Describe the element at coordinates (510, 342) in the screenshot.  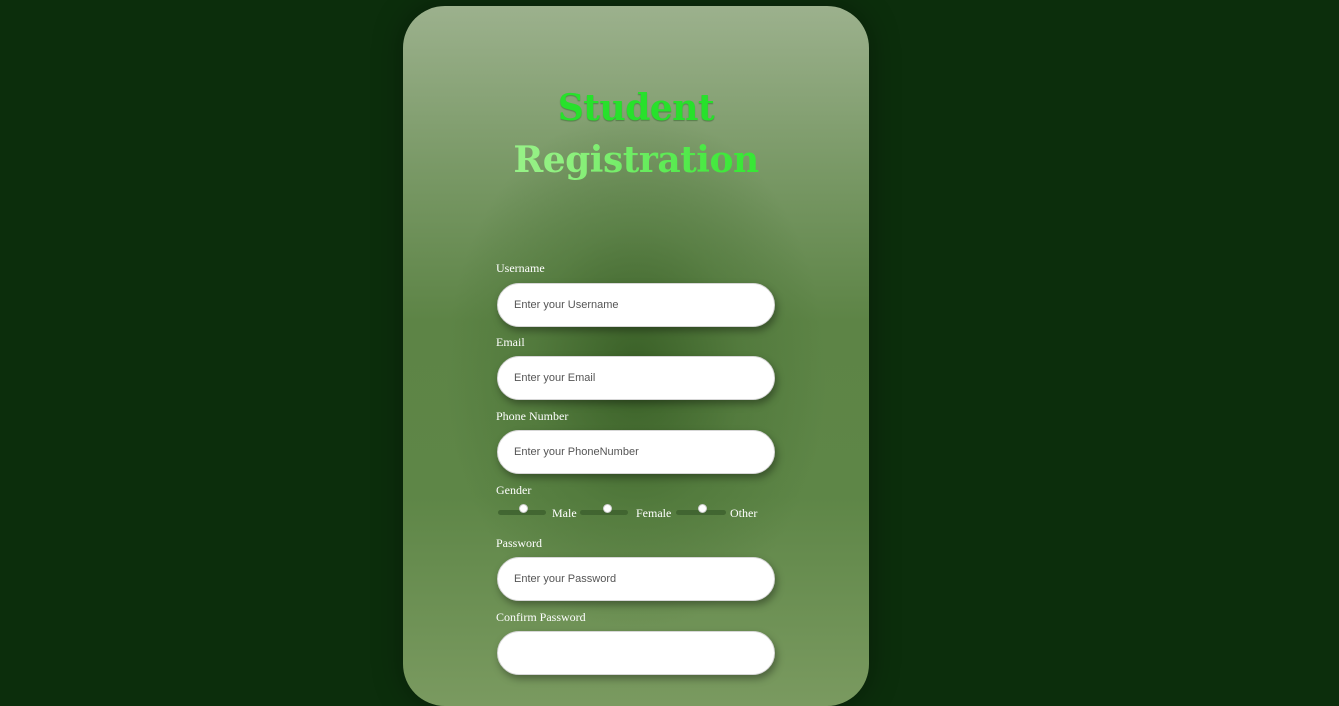
I see `email-label: Email` at that location.